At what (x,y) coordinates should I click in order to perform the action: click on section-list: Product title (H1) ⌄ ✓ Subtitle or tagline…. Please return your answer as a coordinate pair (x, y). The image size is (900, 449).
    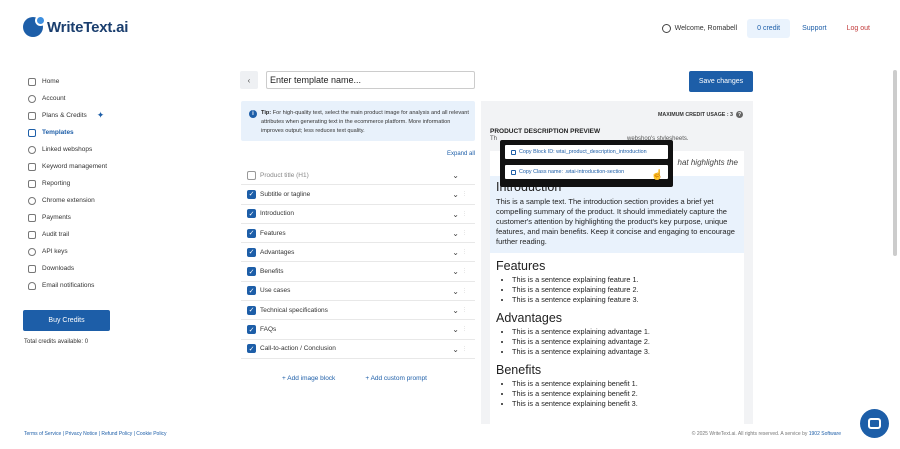
    Looking at the image, I should click on (358, 262).